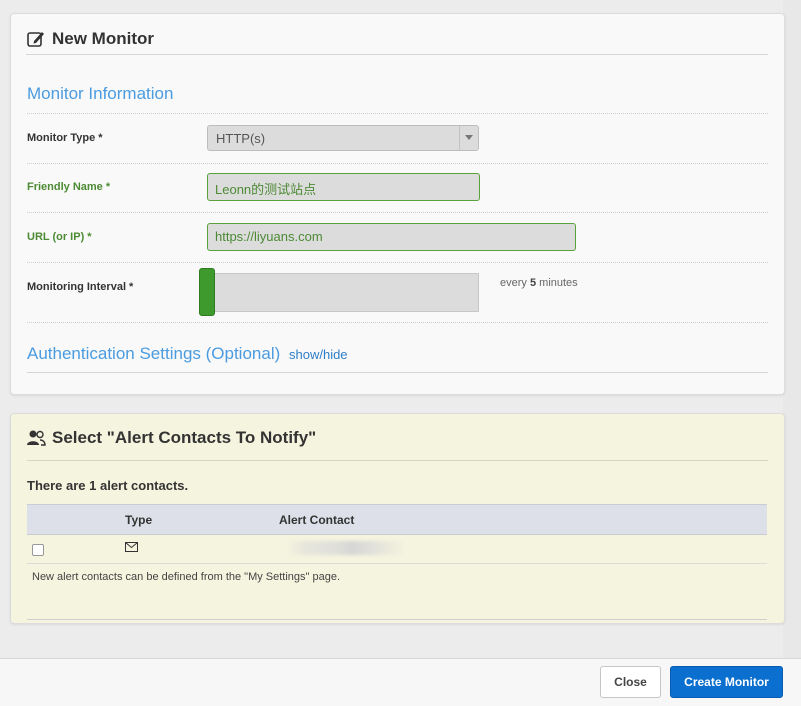  What do you see at coordinates (397, 438) in the screenshot?
I see `alerts-panel-title: Select "Alert Contacts To Notify"` at bounding box center [397, 438].